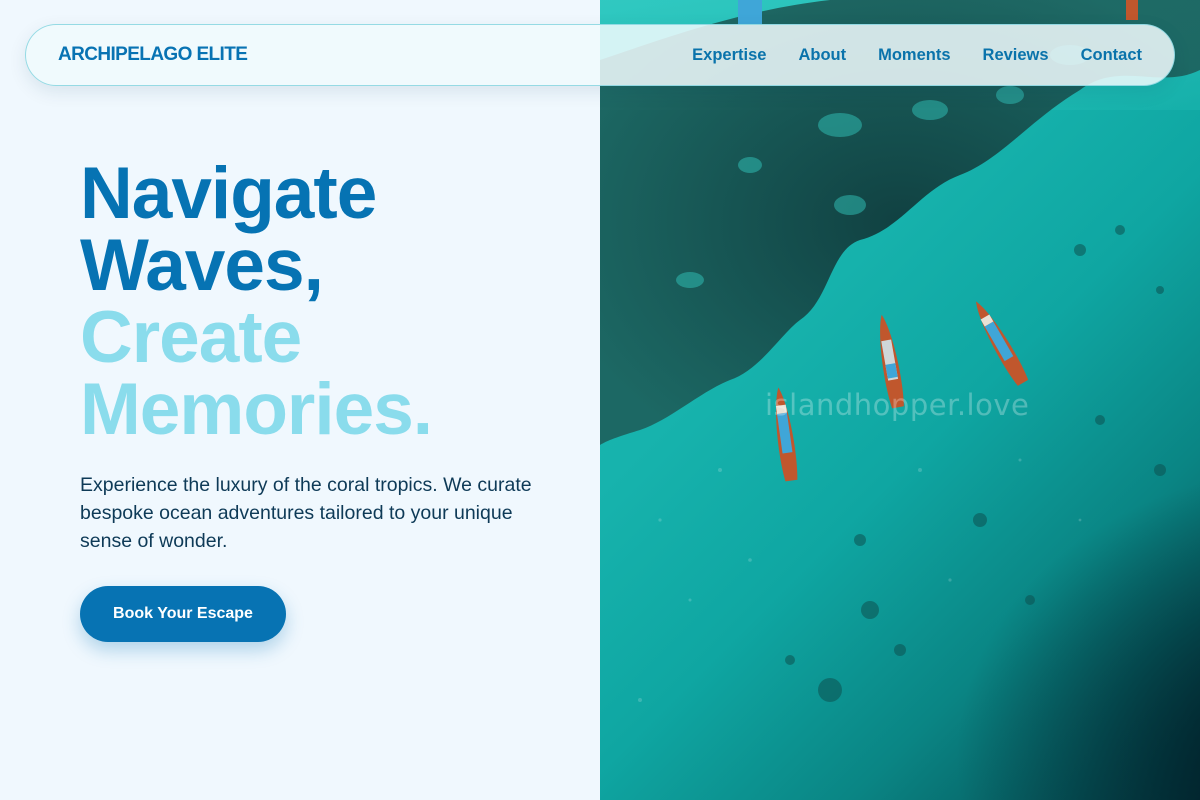 Image resolution: width=1200 pixels, height=800 pixels. I want to click on nav-link-moments: Moments, so click(914, 55).